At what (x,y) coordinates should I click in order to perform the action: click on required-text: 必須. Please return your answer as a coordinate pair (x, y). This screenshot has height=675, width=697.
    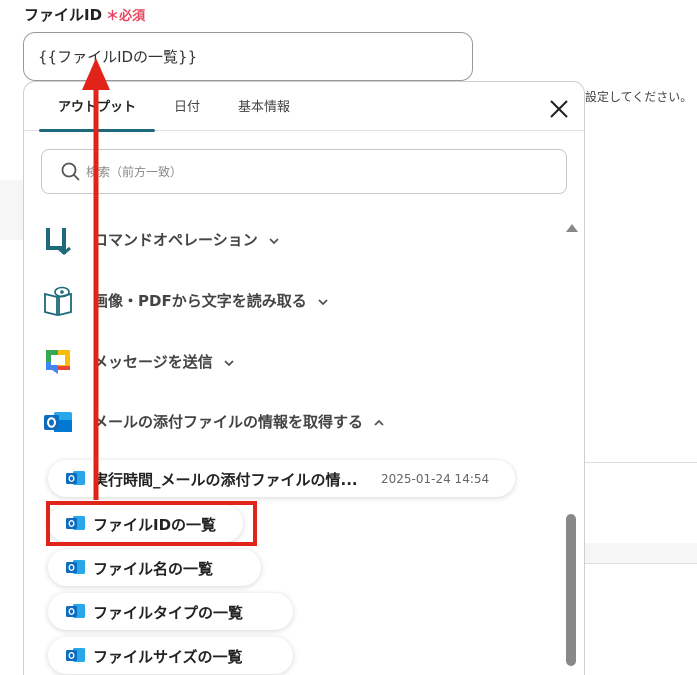
    Looking at the image, I should click on (132, 16).